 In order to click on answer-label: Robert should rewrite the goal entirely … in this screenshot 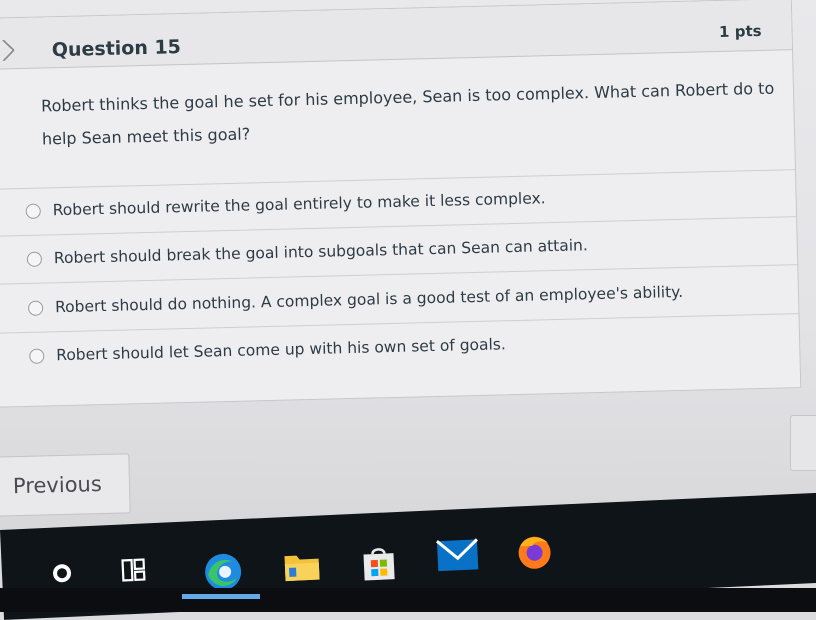, I will do `click(299, 204)`.